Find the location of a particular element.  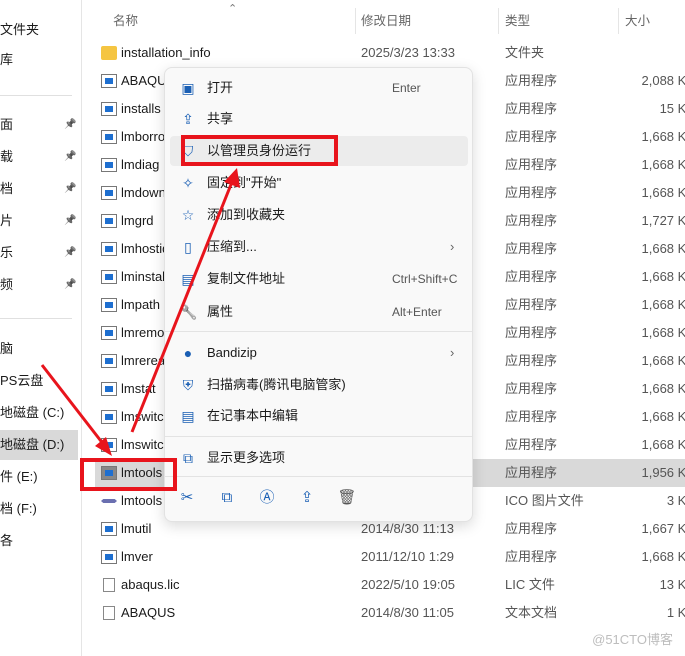

annotation-arrows is located at coordinates (140, 312).